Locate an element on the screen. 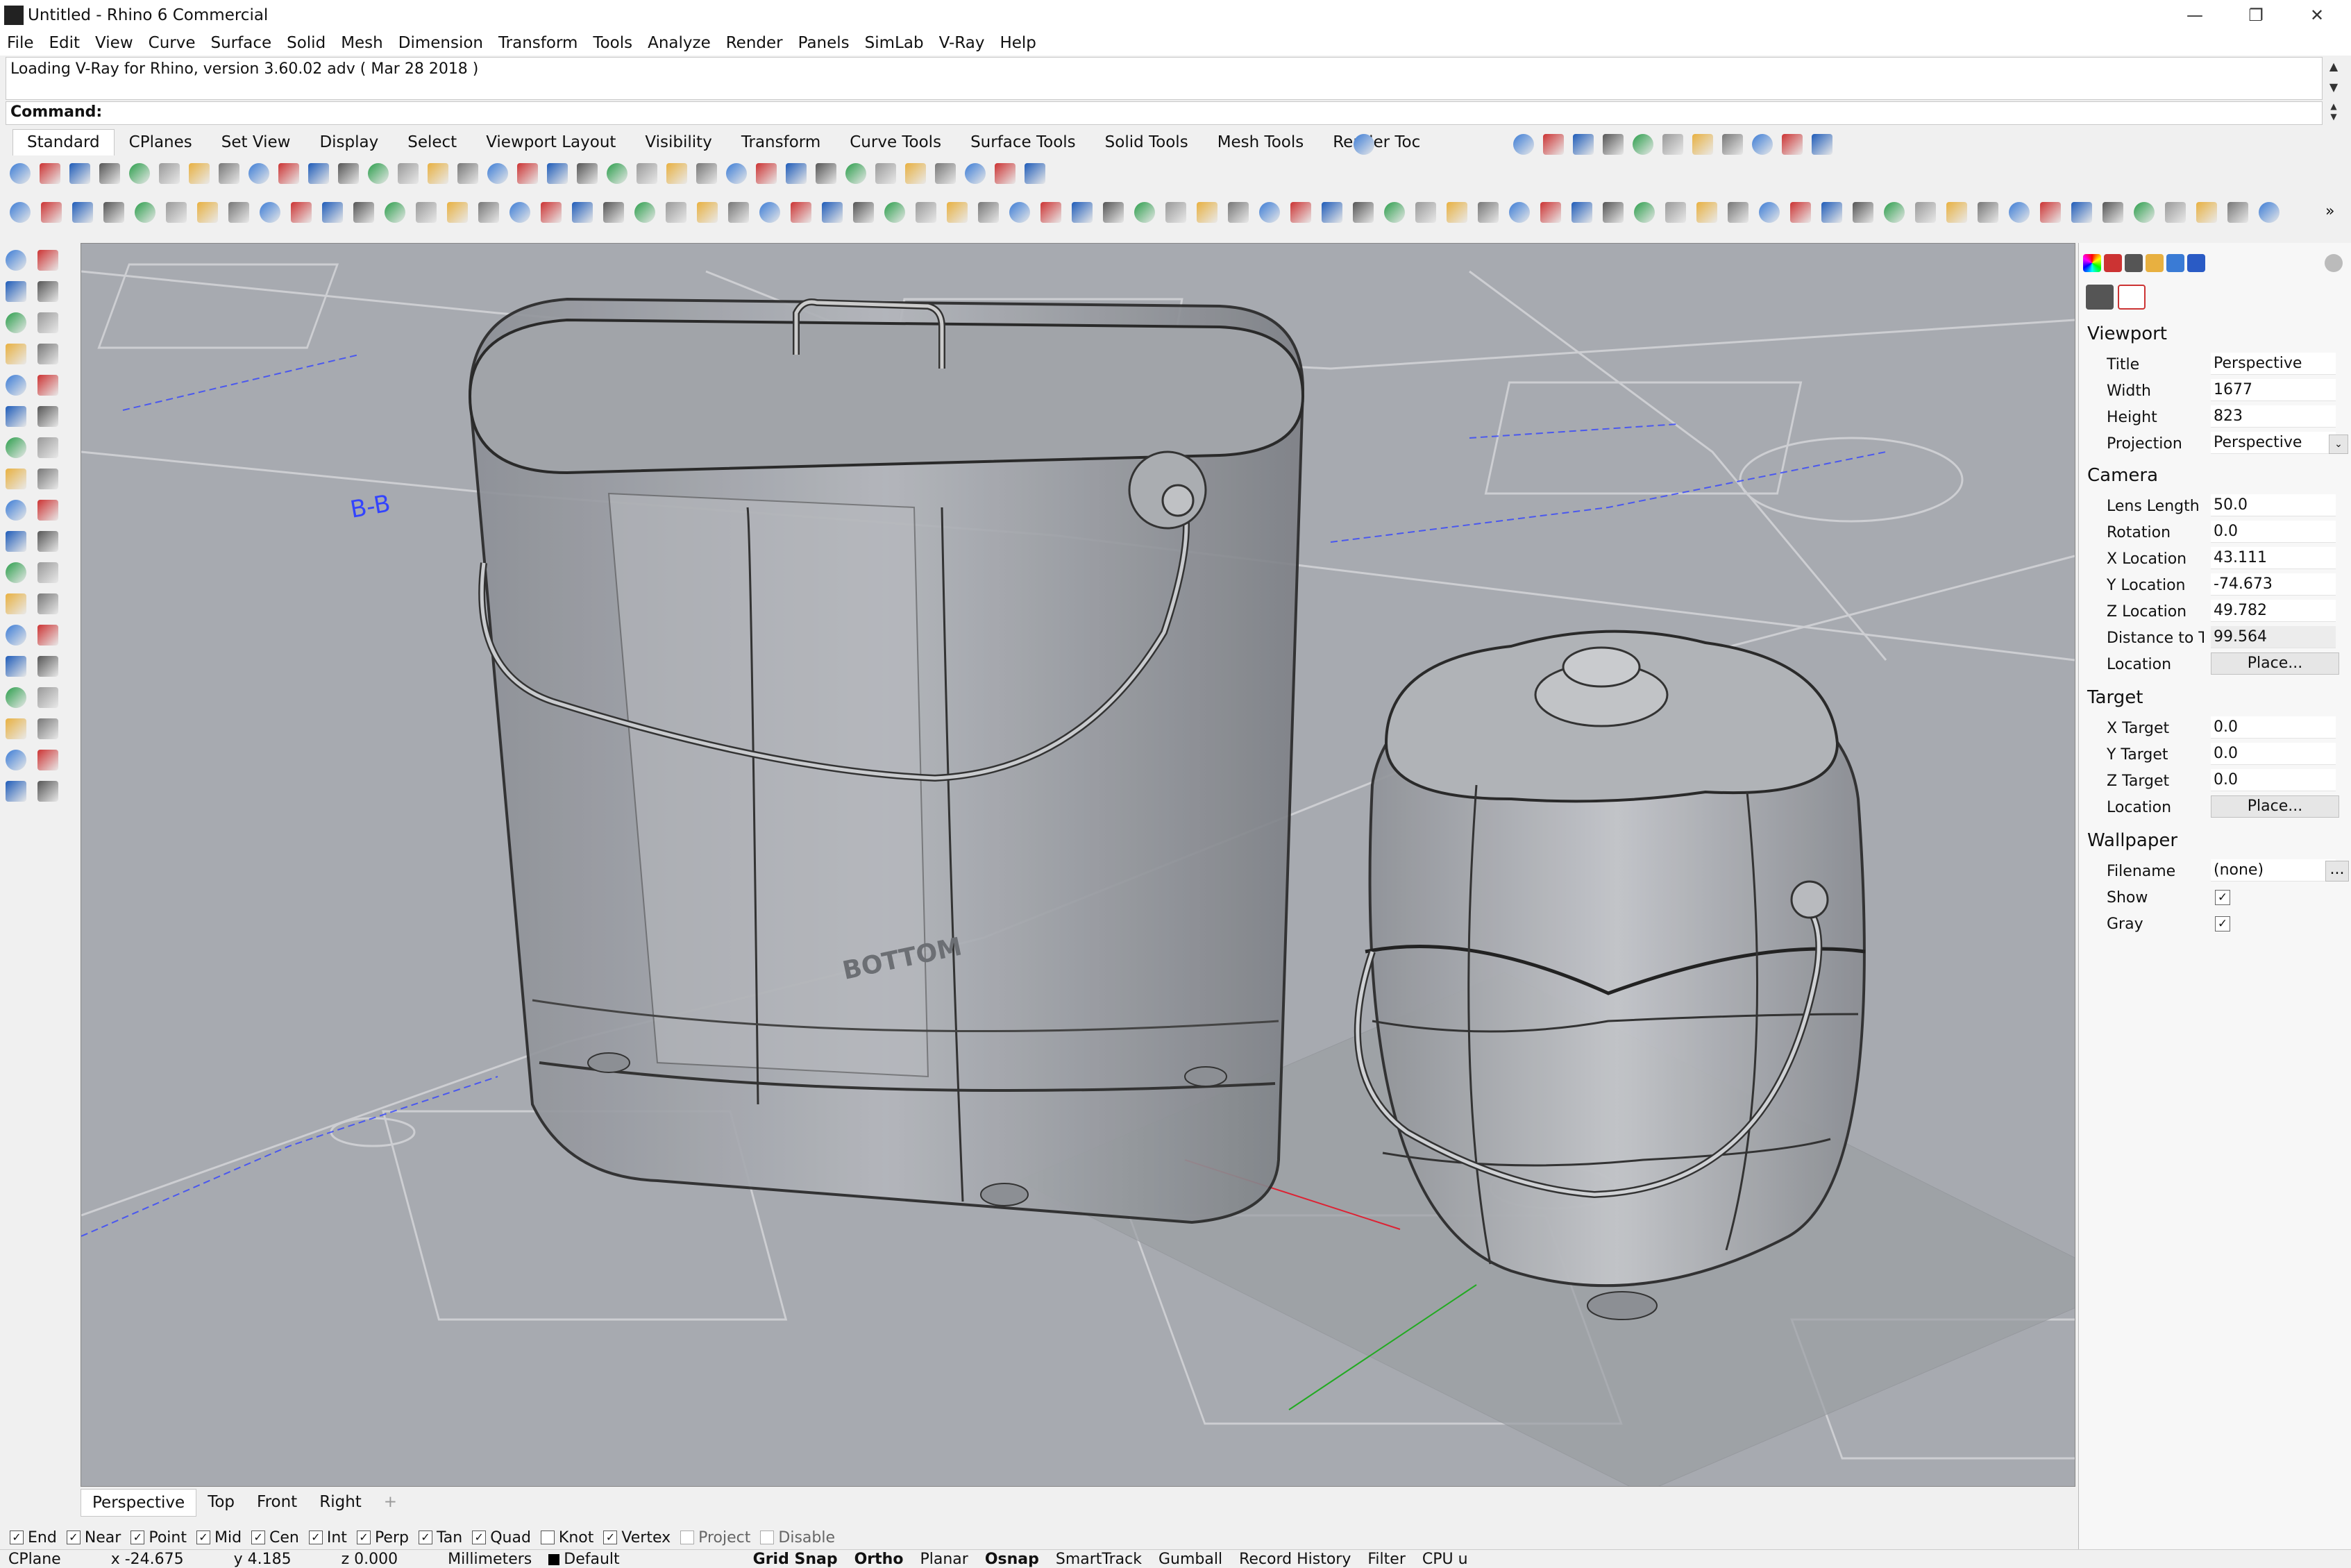 The image size is (2351, 1568). tab-front: Front is located at coordinates (277, 1503).